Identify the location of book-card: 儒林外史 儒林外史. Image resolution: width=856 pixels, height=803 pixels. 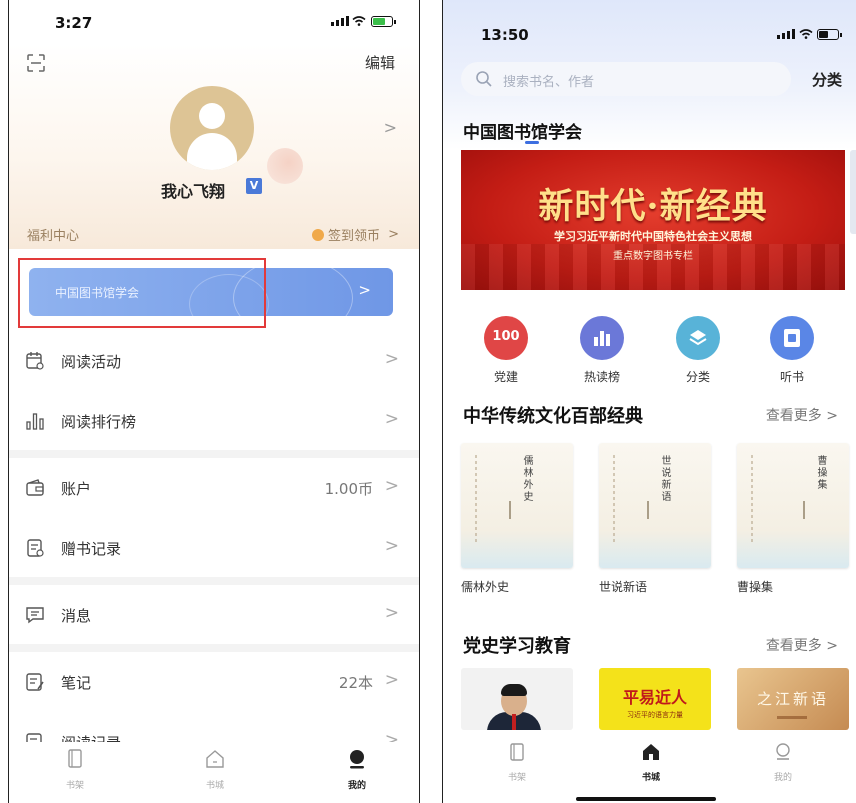
(517, 519).